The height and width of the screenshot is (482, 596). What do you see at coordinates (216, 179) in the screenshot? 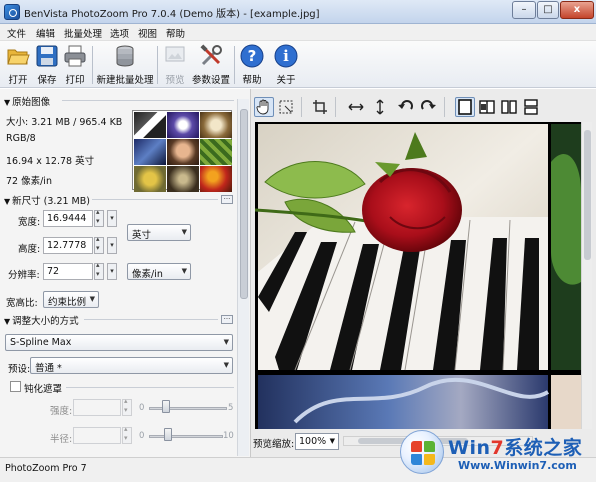
I see `thumb-fruit` at bounding box center [216, 179].